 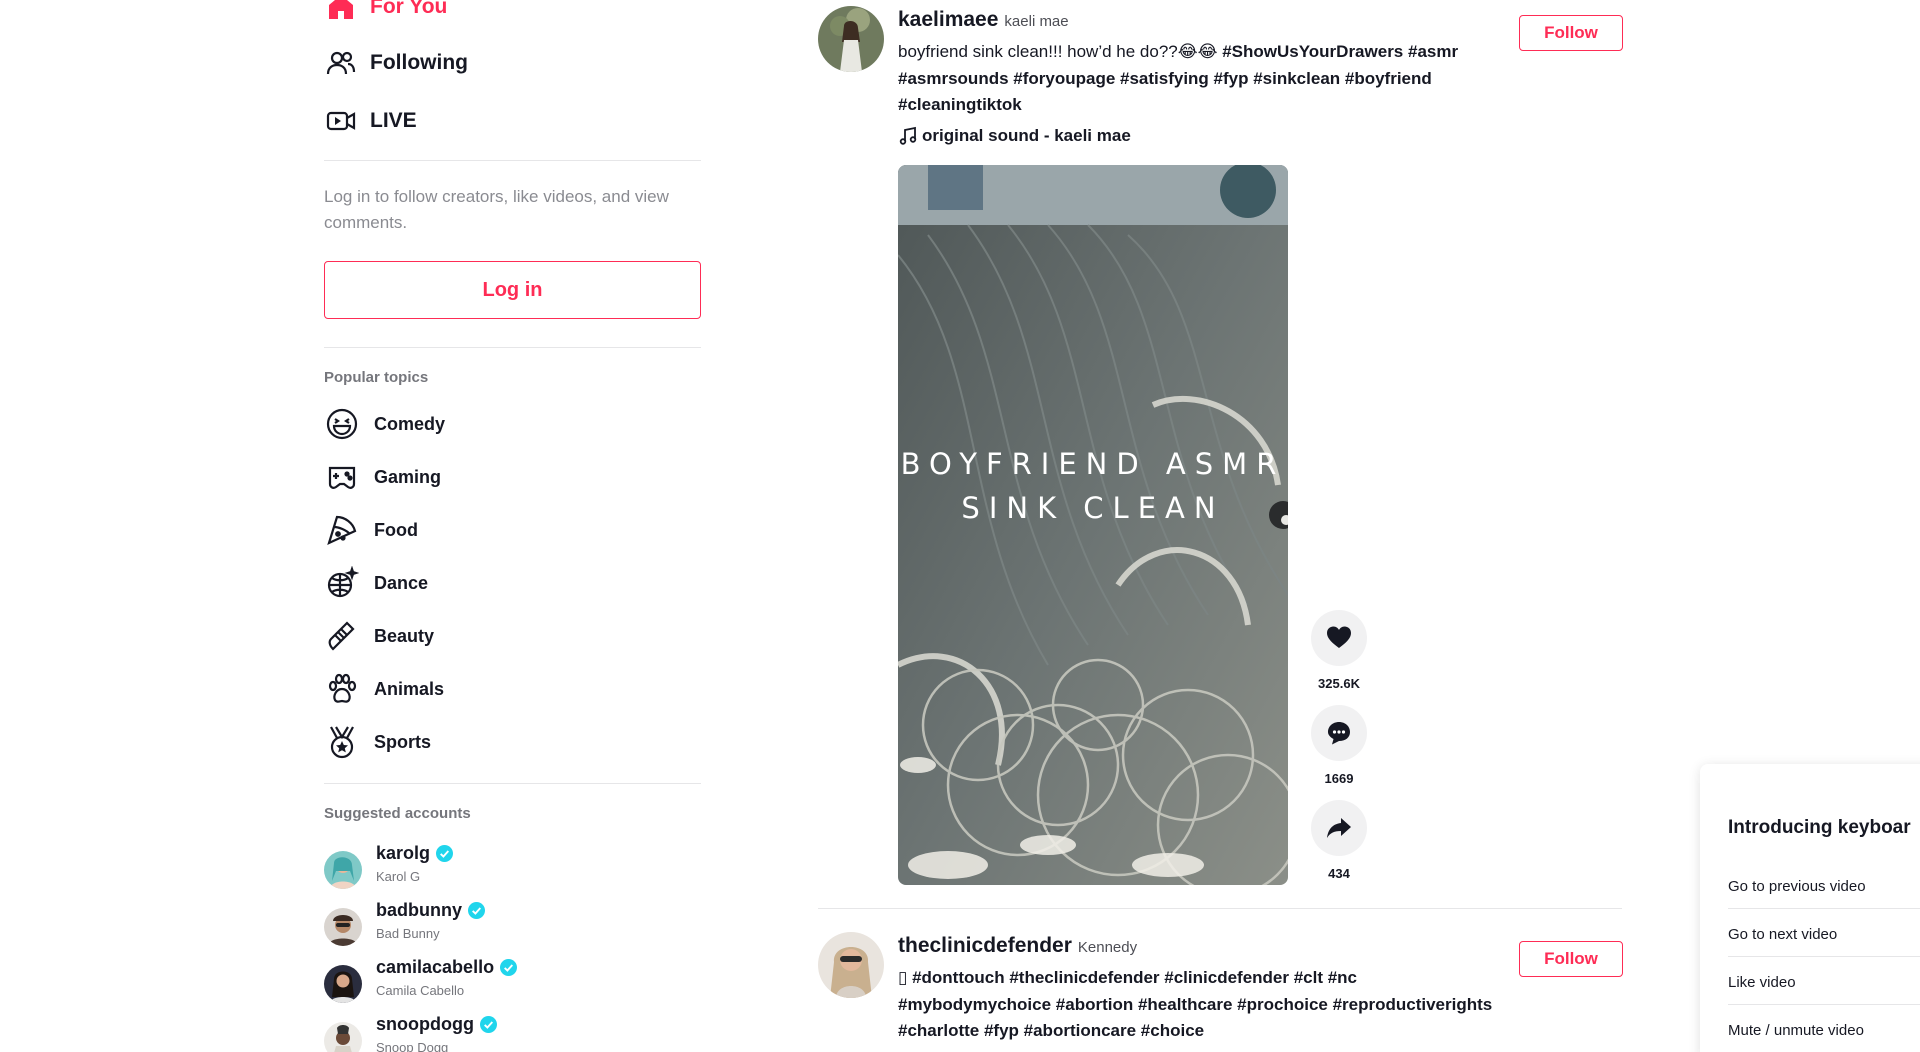 What do you see at coordinates (1107, 947) in the screenshot?
I see `post-nickname: Kennedy` at bounding box center [1107, 947].